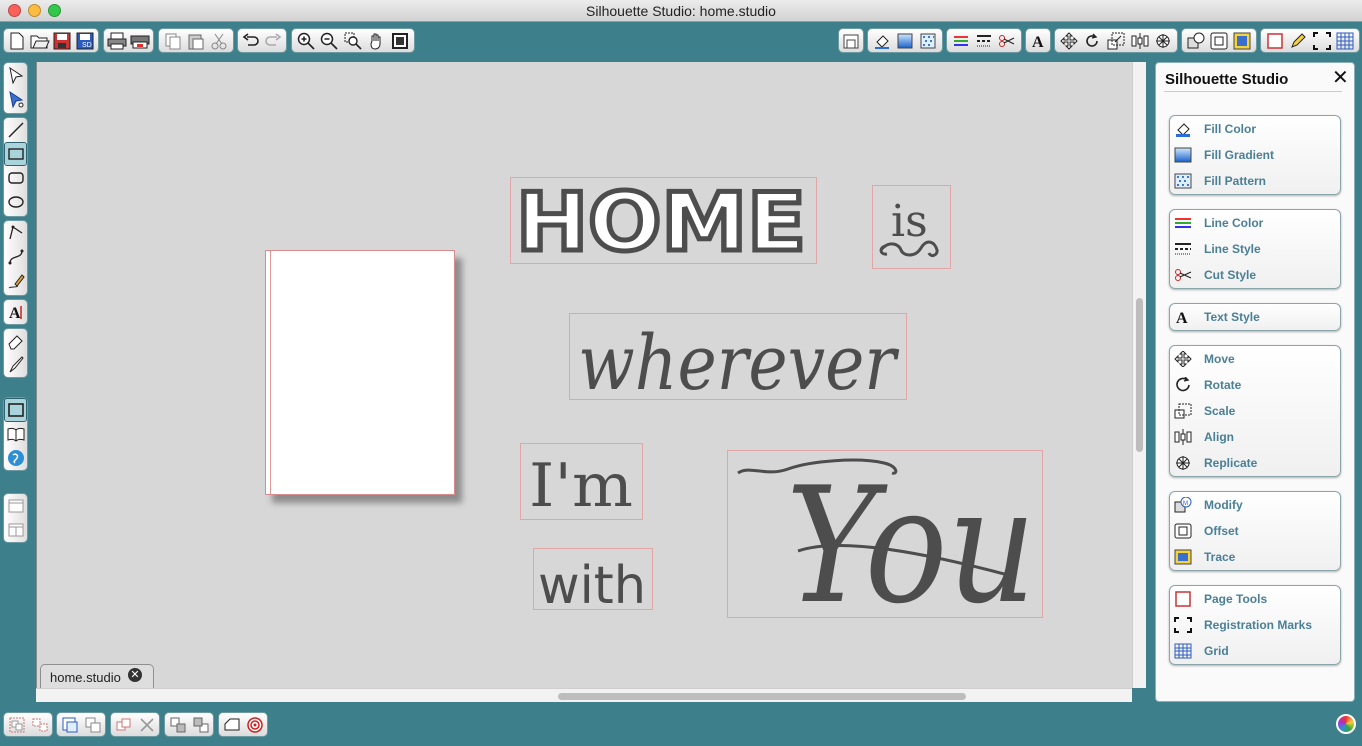 The width and height of the screenshot is (1362, 746). What do you see at coordinates (960, 41) in the screenshot?
I see `line-color-toolbar-button` at bounding box center [960, 41].